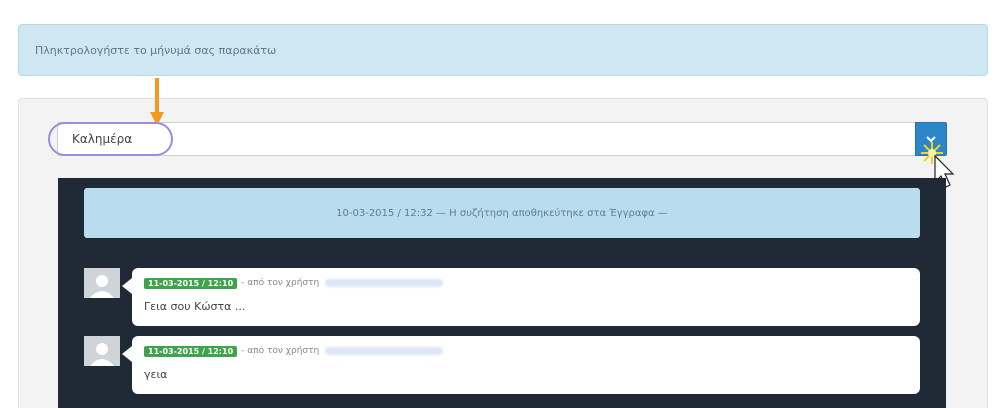 This screenshot has width=994, height=408. What do you see at coordinates (156, 374) in the screenshot?
I see `message-text: γεια` at bounding box center [156, 374].